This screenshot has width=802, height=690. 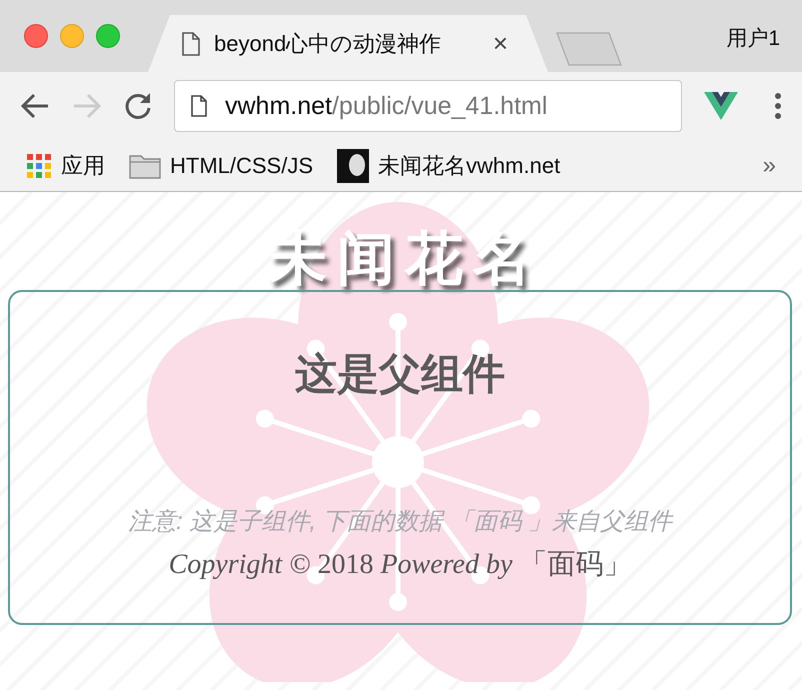 I want to click on url-text: vwhm.net/public/vue_41.html, so click(x=386, y=106).